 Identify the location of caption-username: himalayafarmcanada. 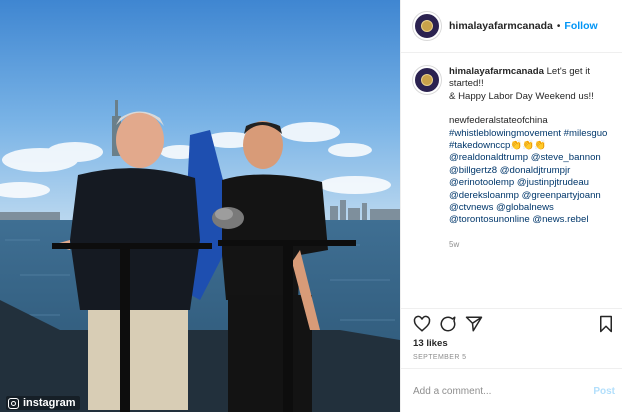
(496, 71).